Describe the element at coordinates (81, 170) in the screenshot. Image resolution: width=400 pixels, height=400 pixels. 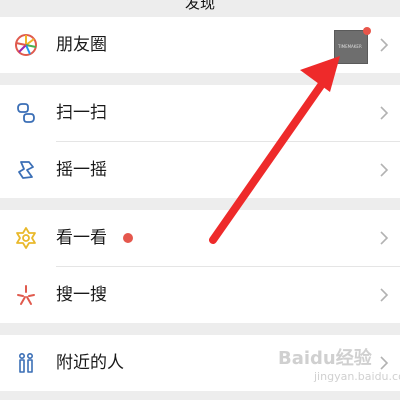
I see `menu-label-shake: 摇一摇` at that location.